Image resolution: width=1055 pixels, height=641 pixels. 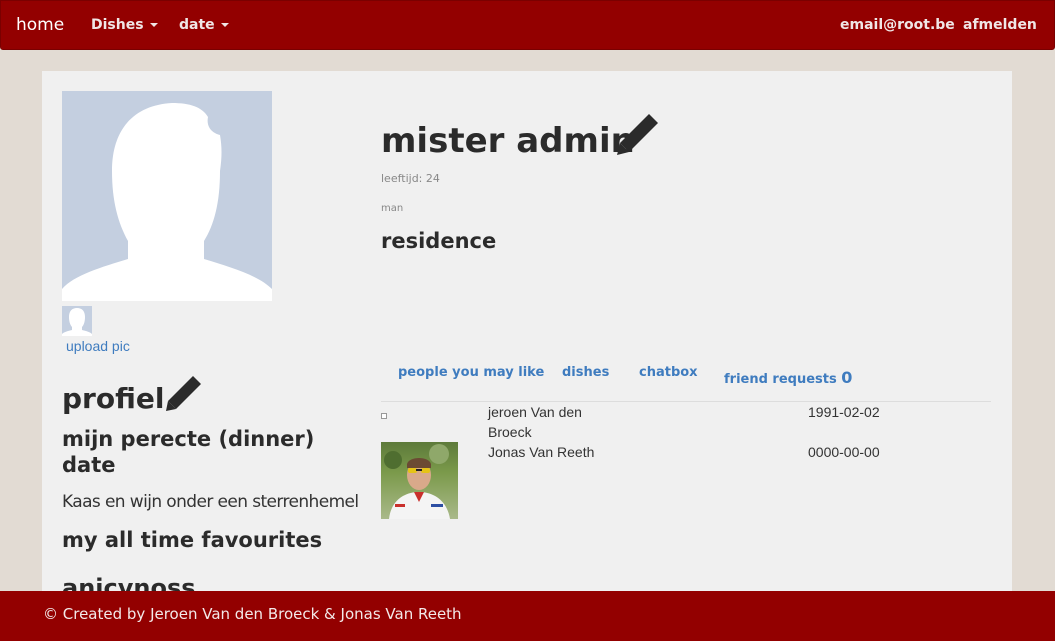 What do you see at coordinates (392, 208) in the screenshot?
I see `profile-gender: man` at bounding box center [392, 208].